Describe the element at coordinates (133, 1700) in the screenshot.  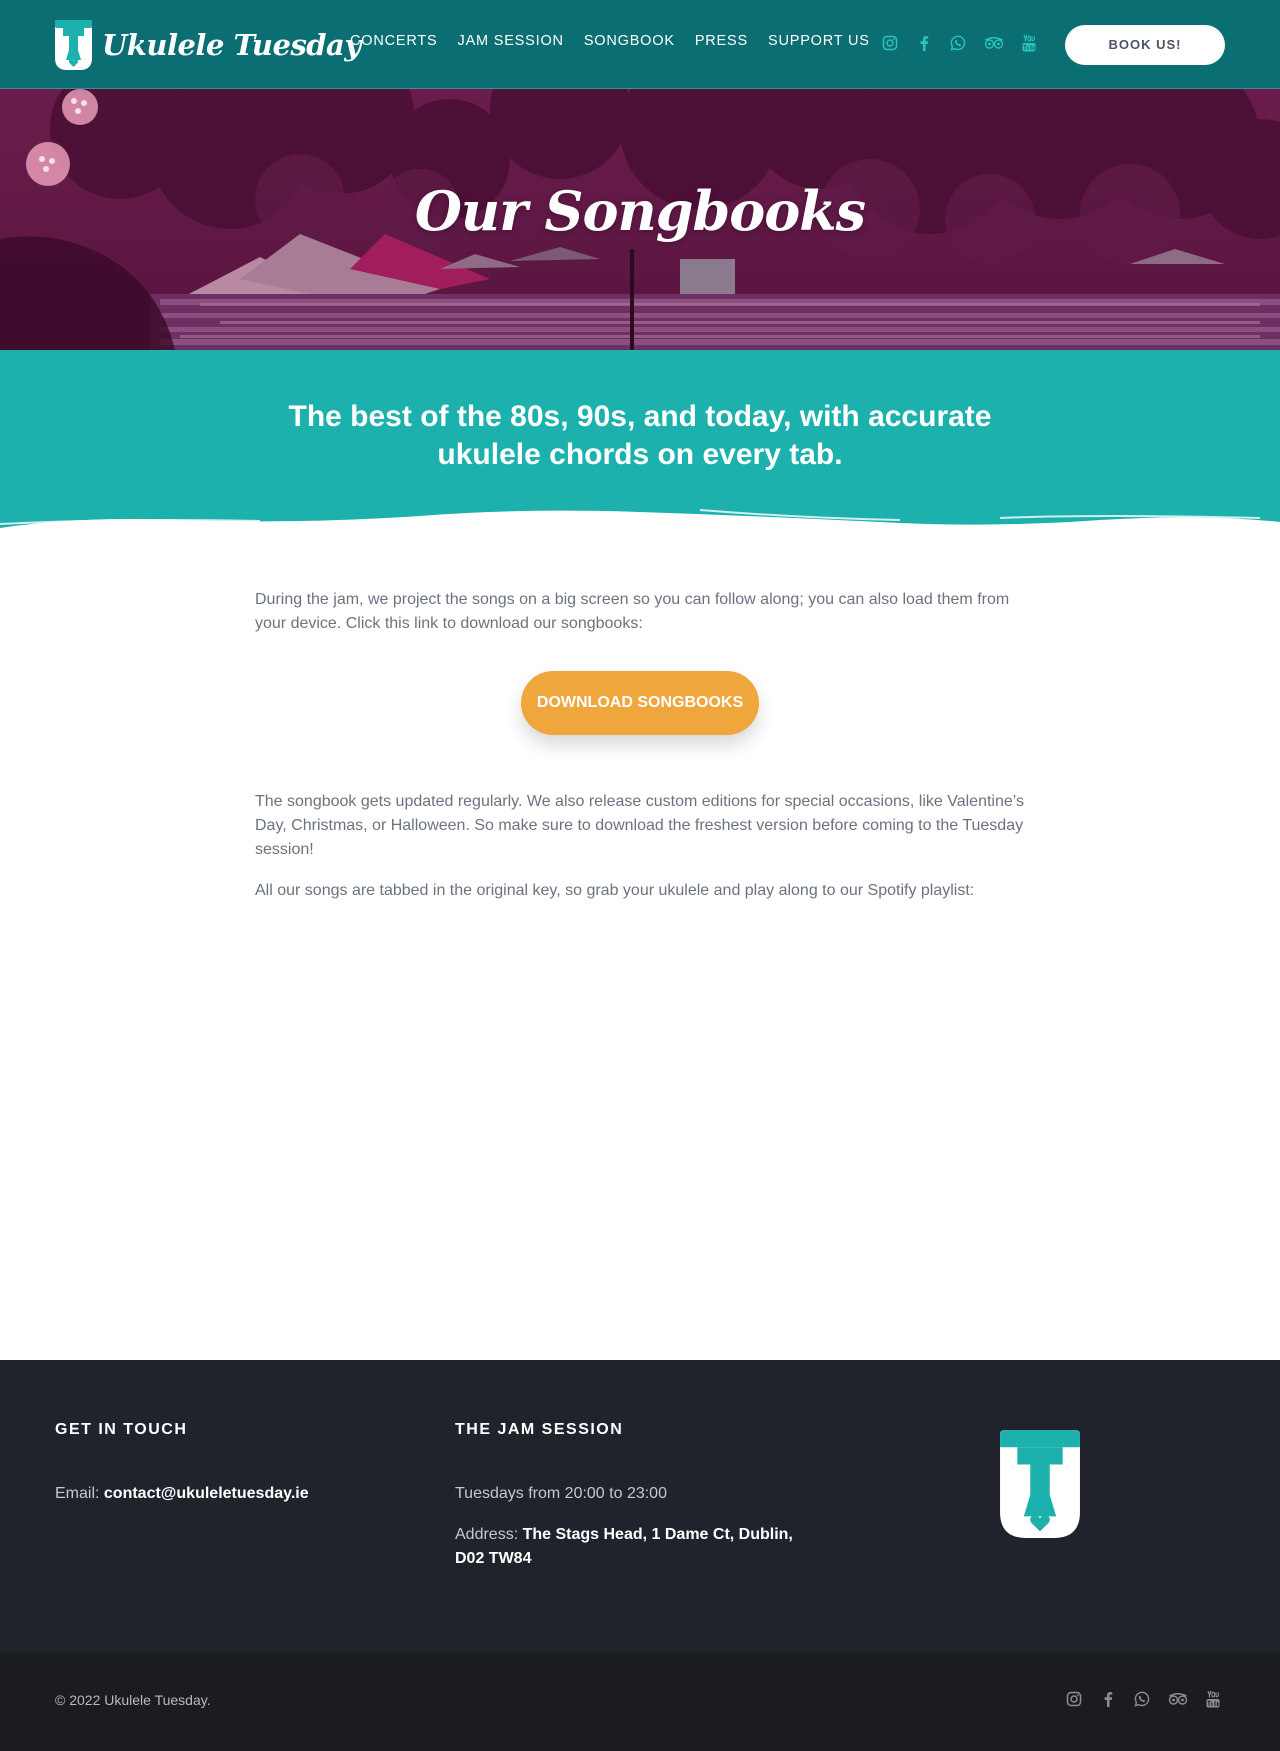
I see `copyright-text: © 2022 Ukulele Tuesday.` at that location.